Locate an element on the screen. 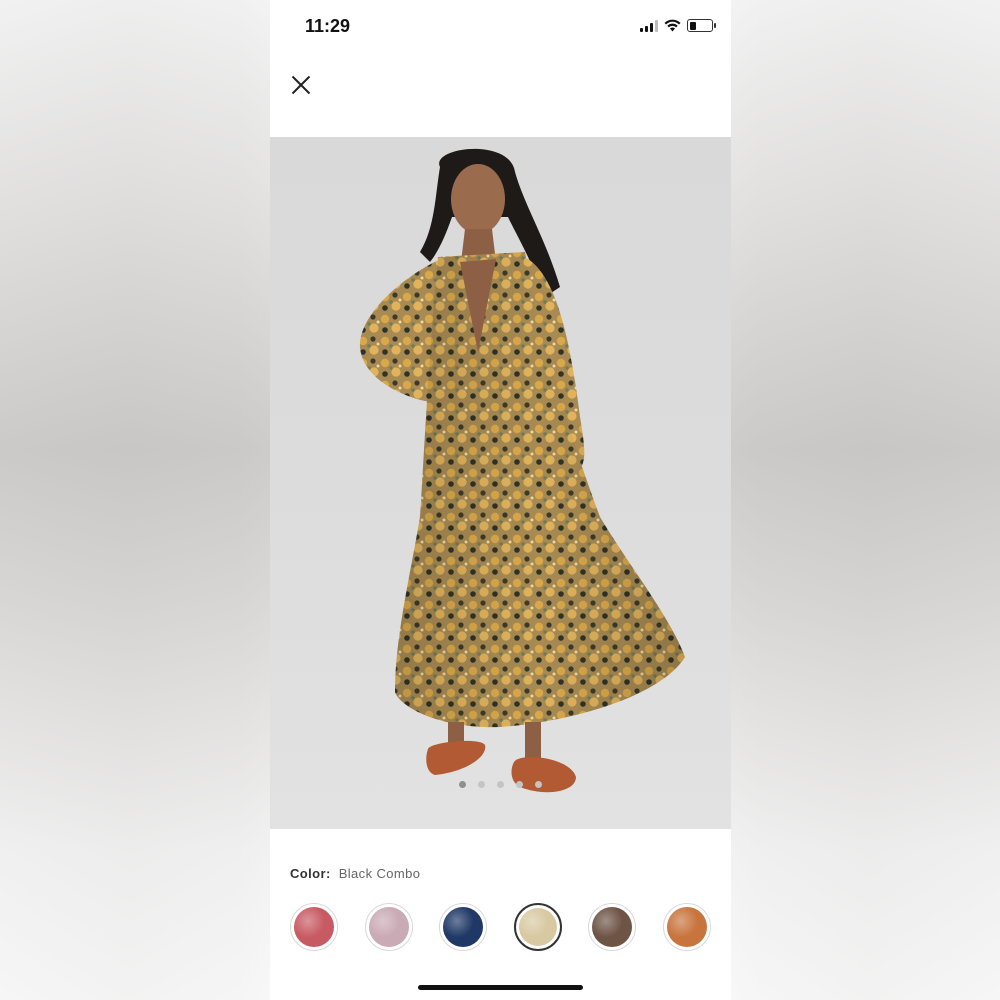  carousel-pagination is located at coordinates (500, 784).